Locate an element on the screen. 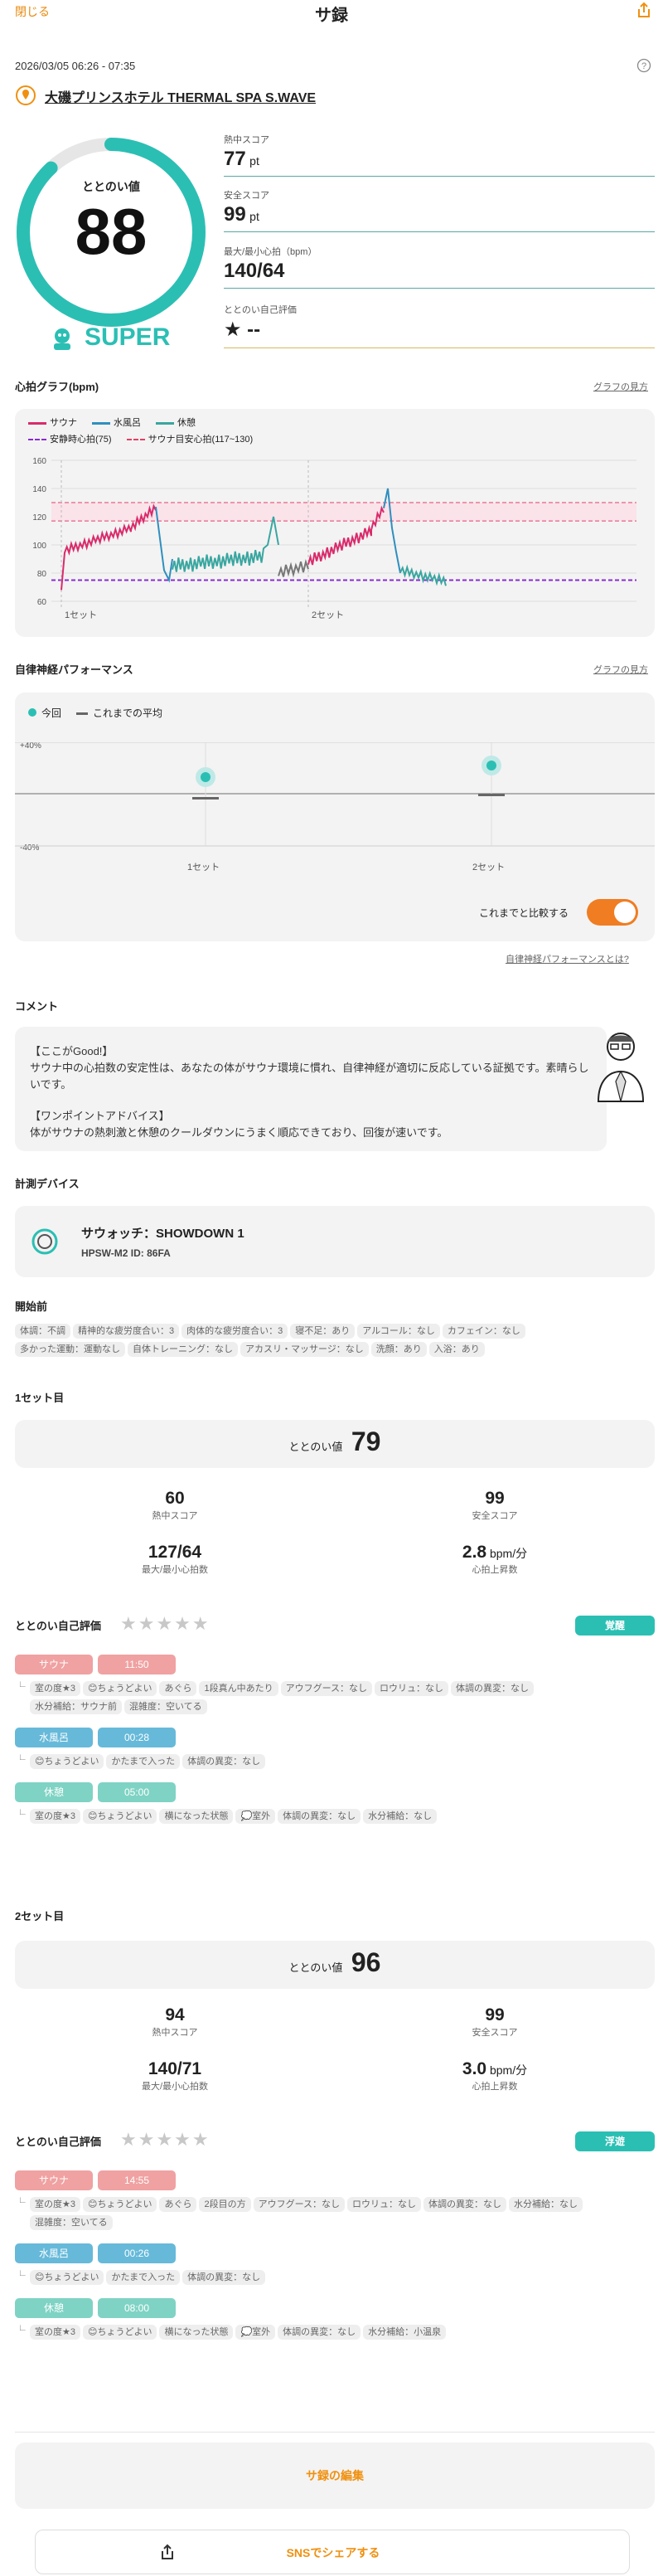 This screenshot has height=2576, width=663. set1-totonoi-card: ととのい値 79 is located at coordinates (335, 1444).